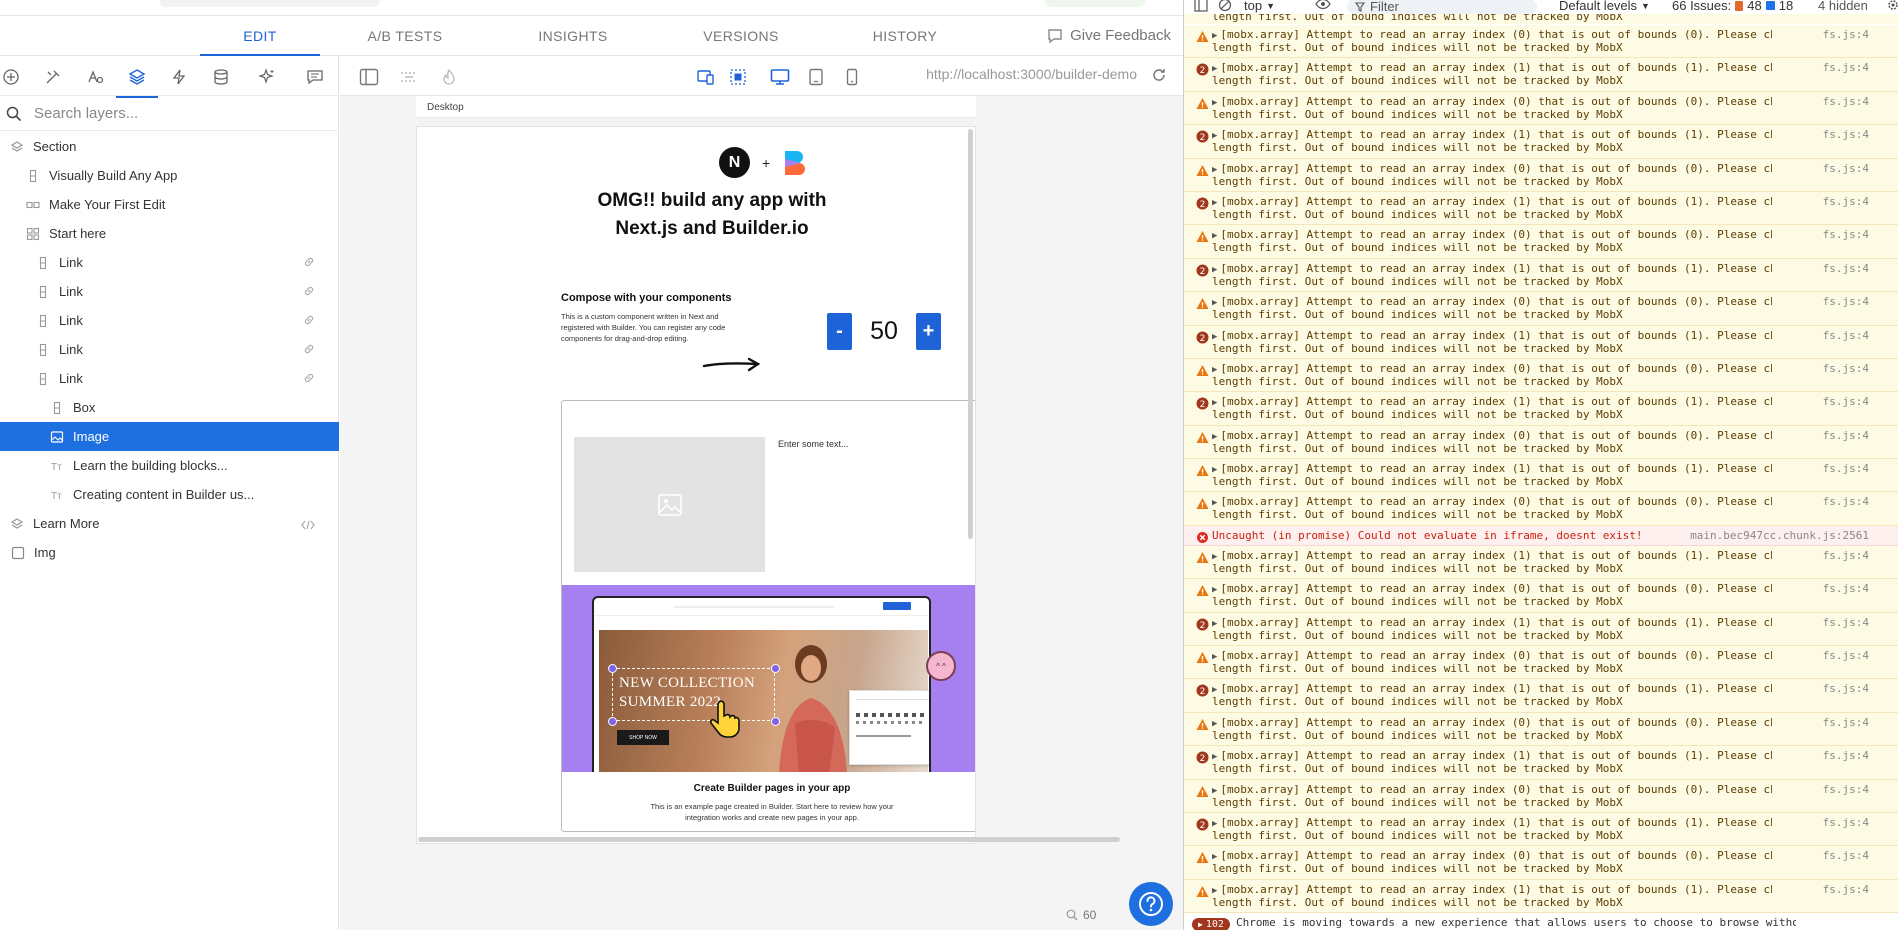 The image size is (1898, 930). I want to click on spacing-icon, so click(409, 77).